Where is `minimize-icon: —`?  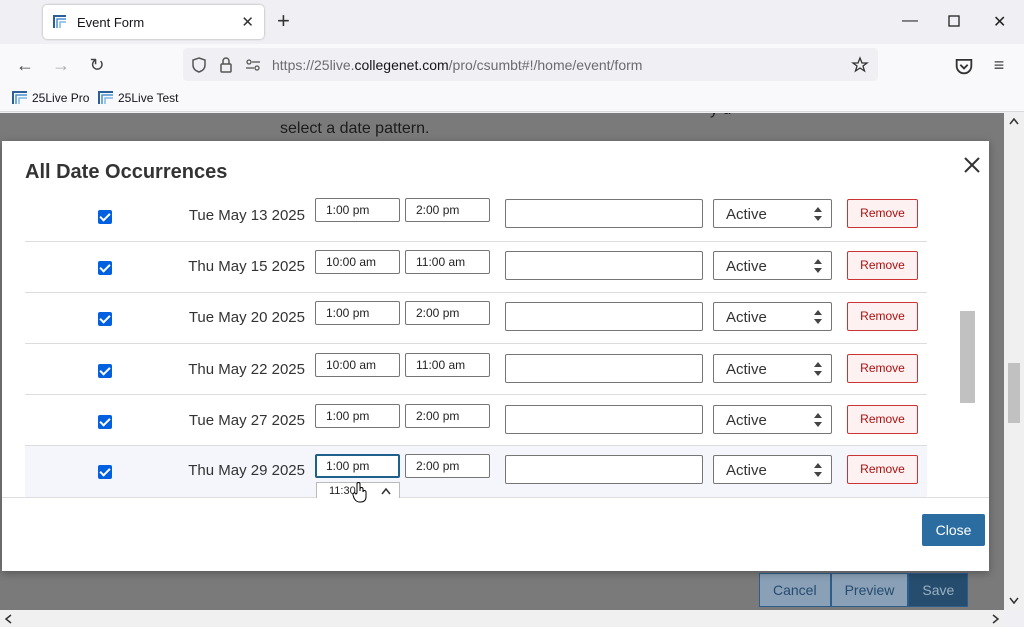 minimize-icon: — is located at coordinates (910, 21).